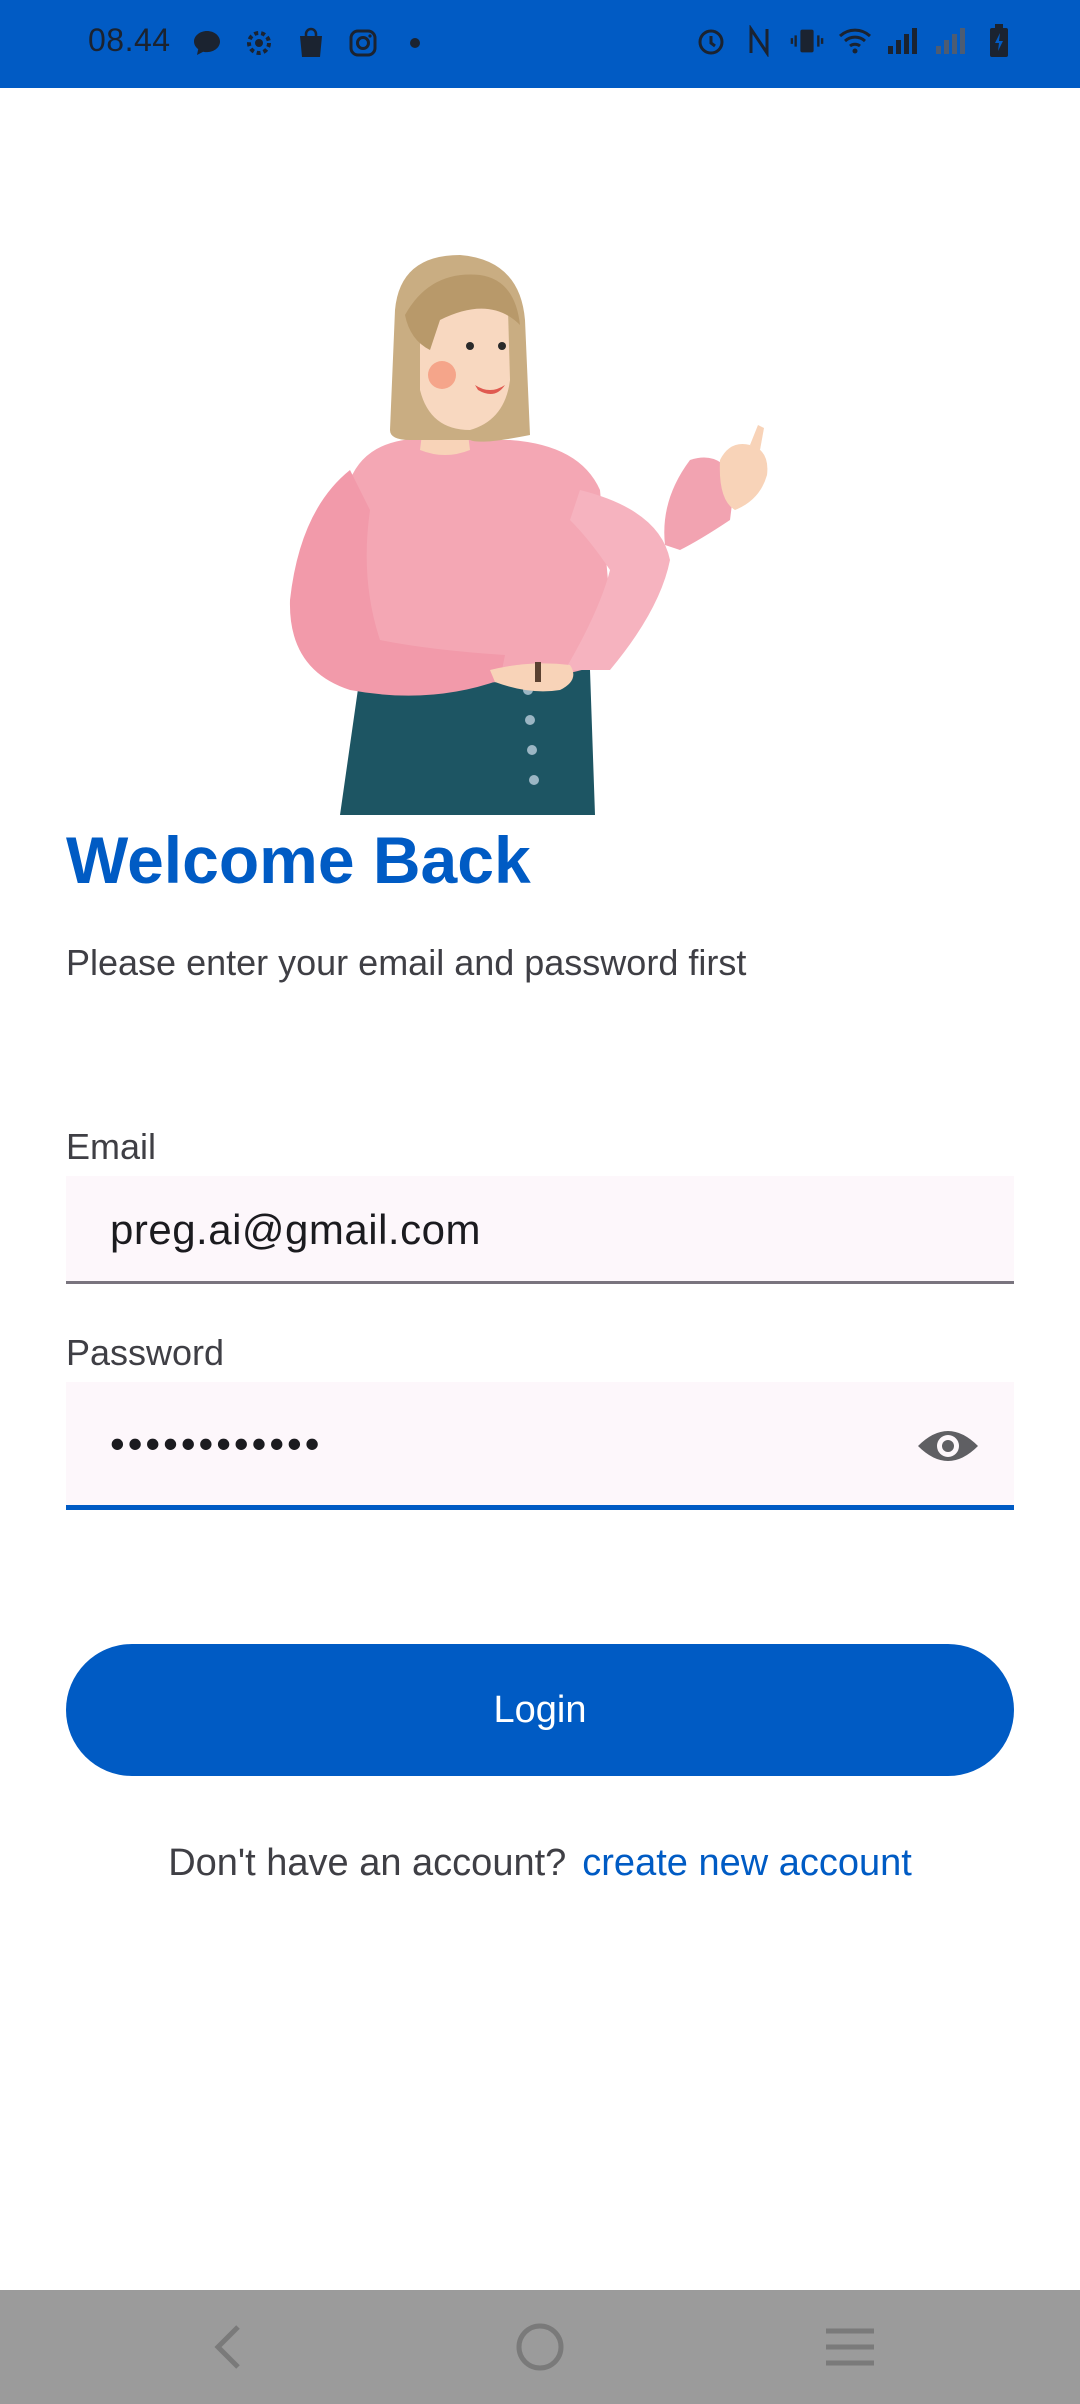 The width and height of the screenshot is (1080, 2404). Describe the element at coordinates (207, 43) in the screenshot. I see `chat-icon` at that location.